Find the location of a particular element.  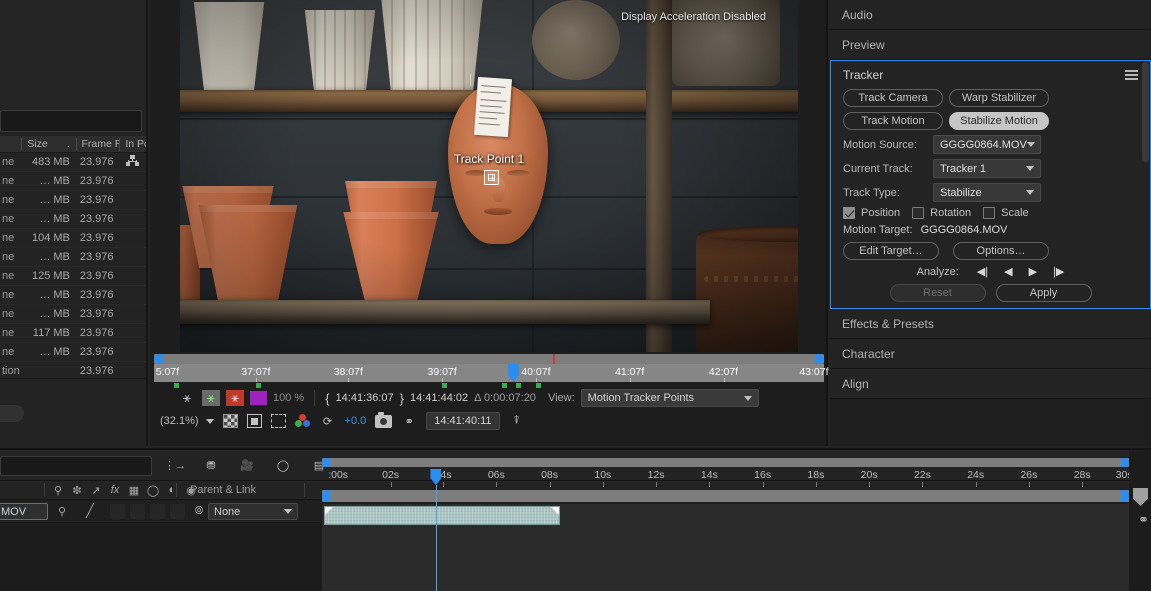

timeline-work-area-bar is located at coordinates (725, 462).